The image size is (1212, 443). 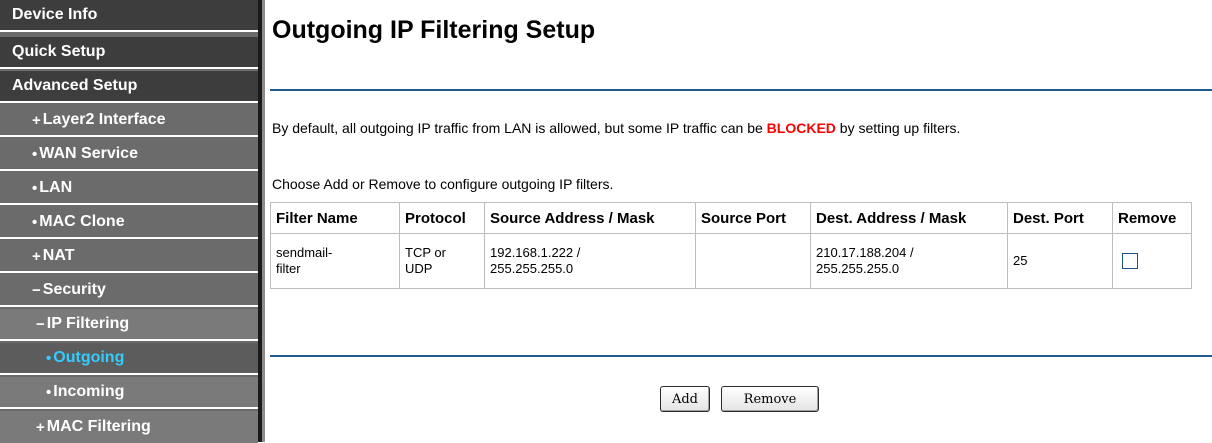 What do you see at coordinates (129, 257) in the screenshot?
I see `sidebar-item-nat: + NAT` at bounding box center [129, 257].